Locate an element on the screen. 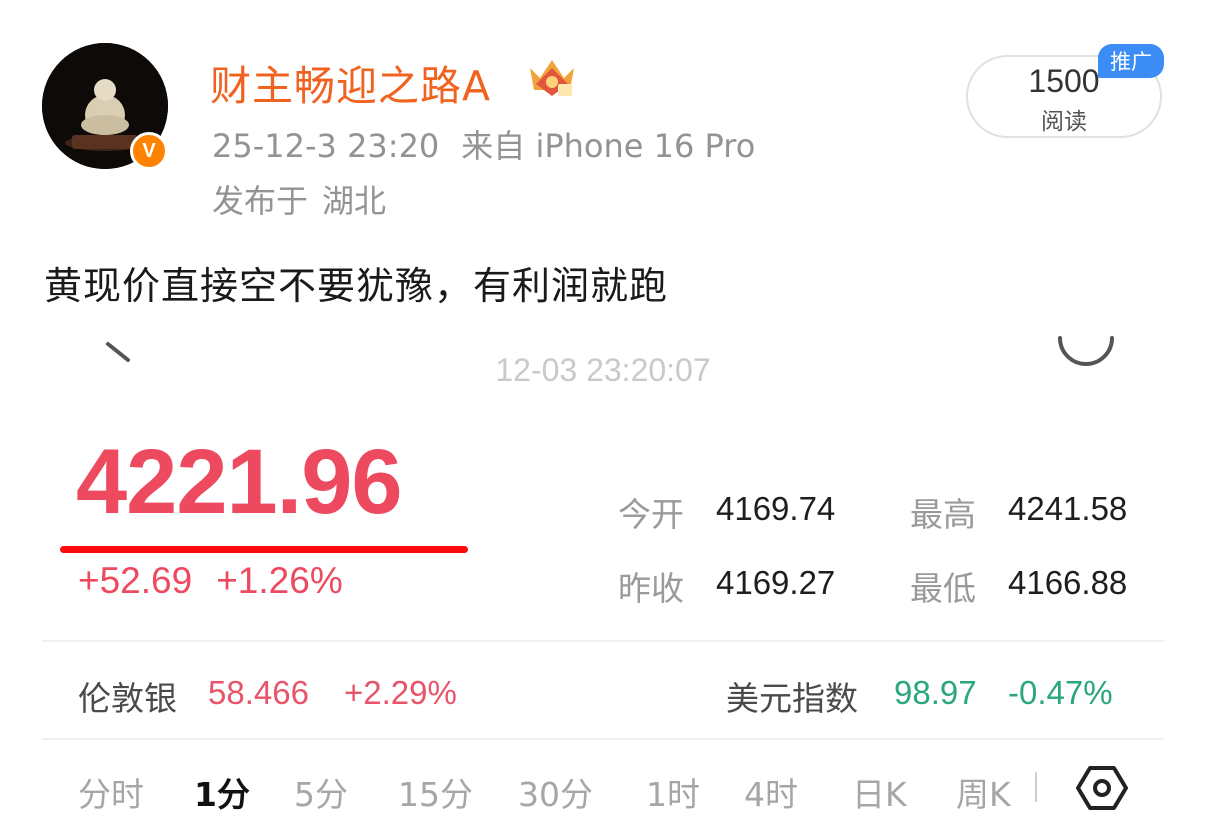 This screenshot has height=837, width=1206. dxy-price: 98.97 is located at coordinates (935, 692).